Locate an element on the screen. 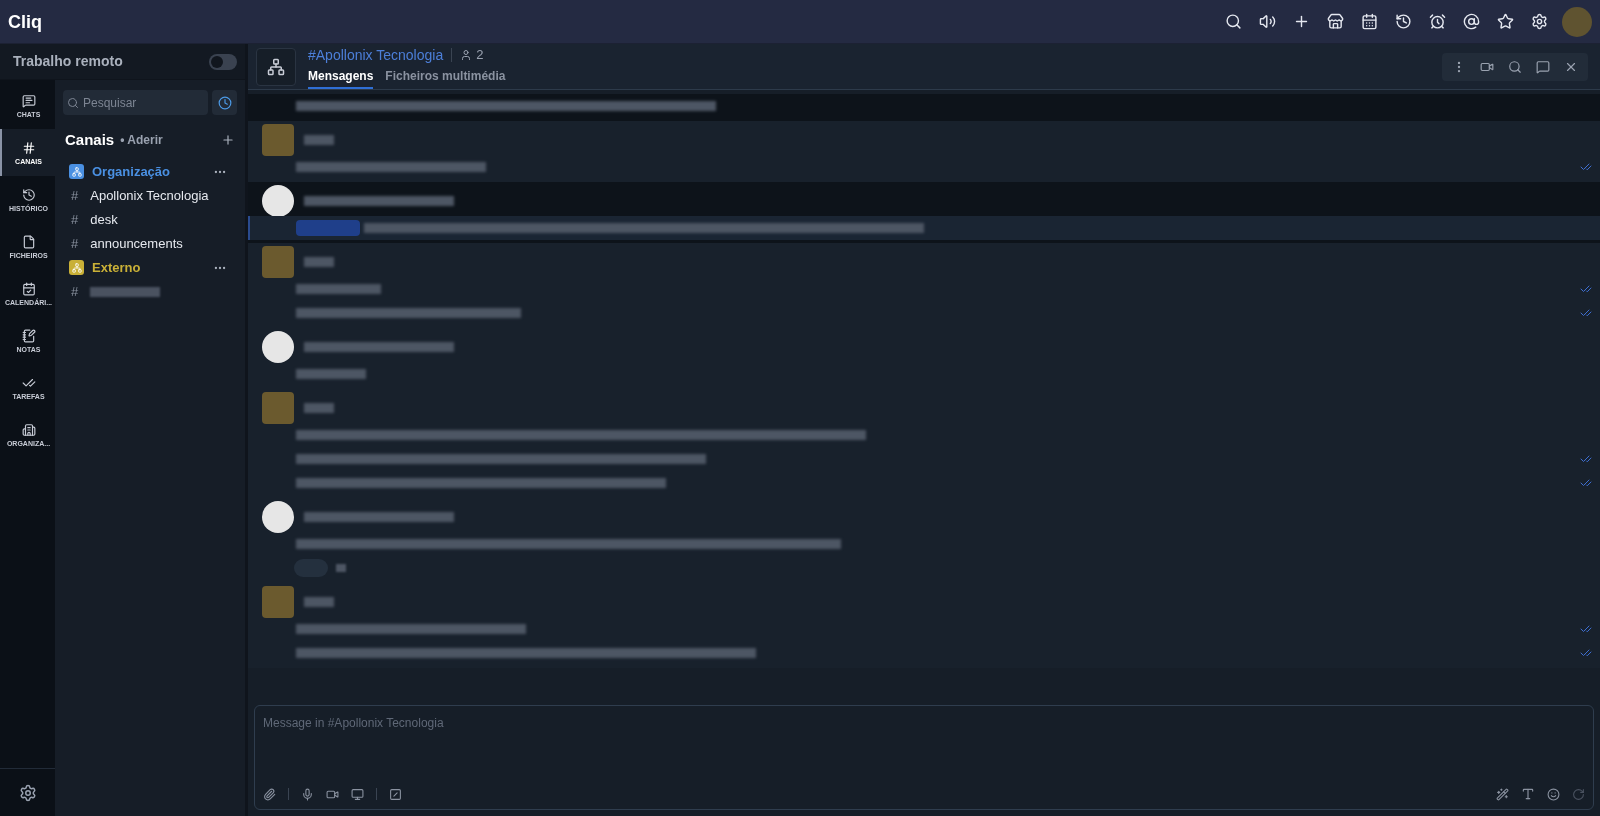 The image size is (1600, 816). channel-item: announcements is located at coordinates (136, 243).